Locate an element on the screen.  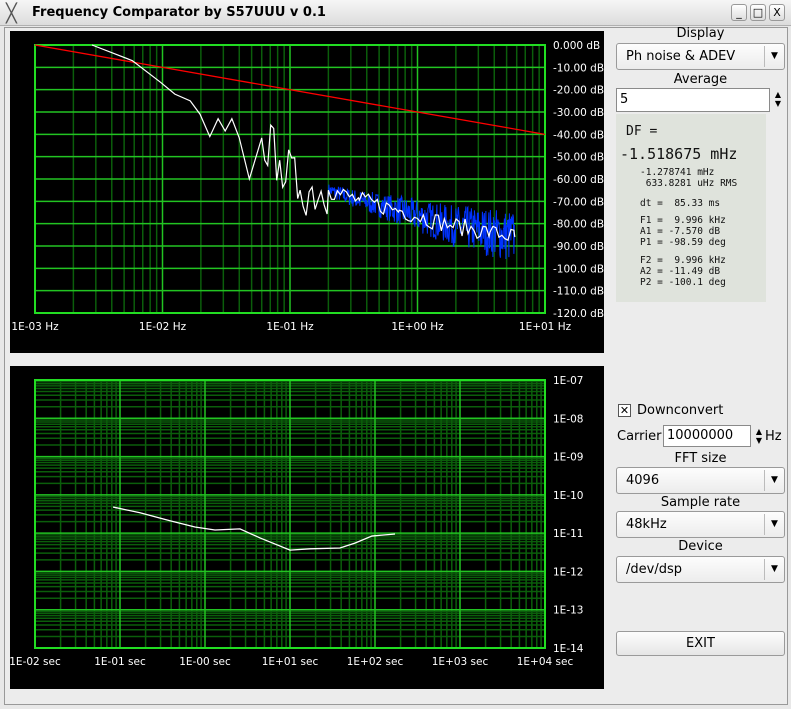
average-spinner: ▲ ▼ is located at coordinates (778, 99).